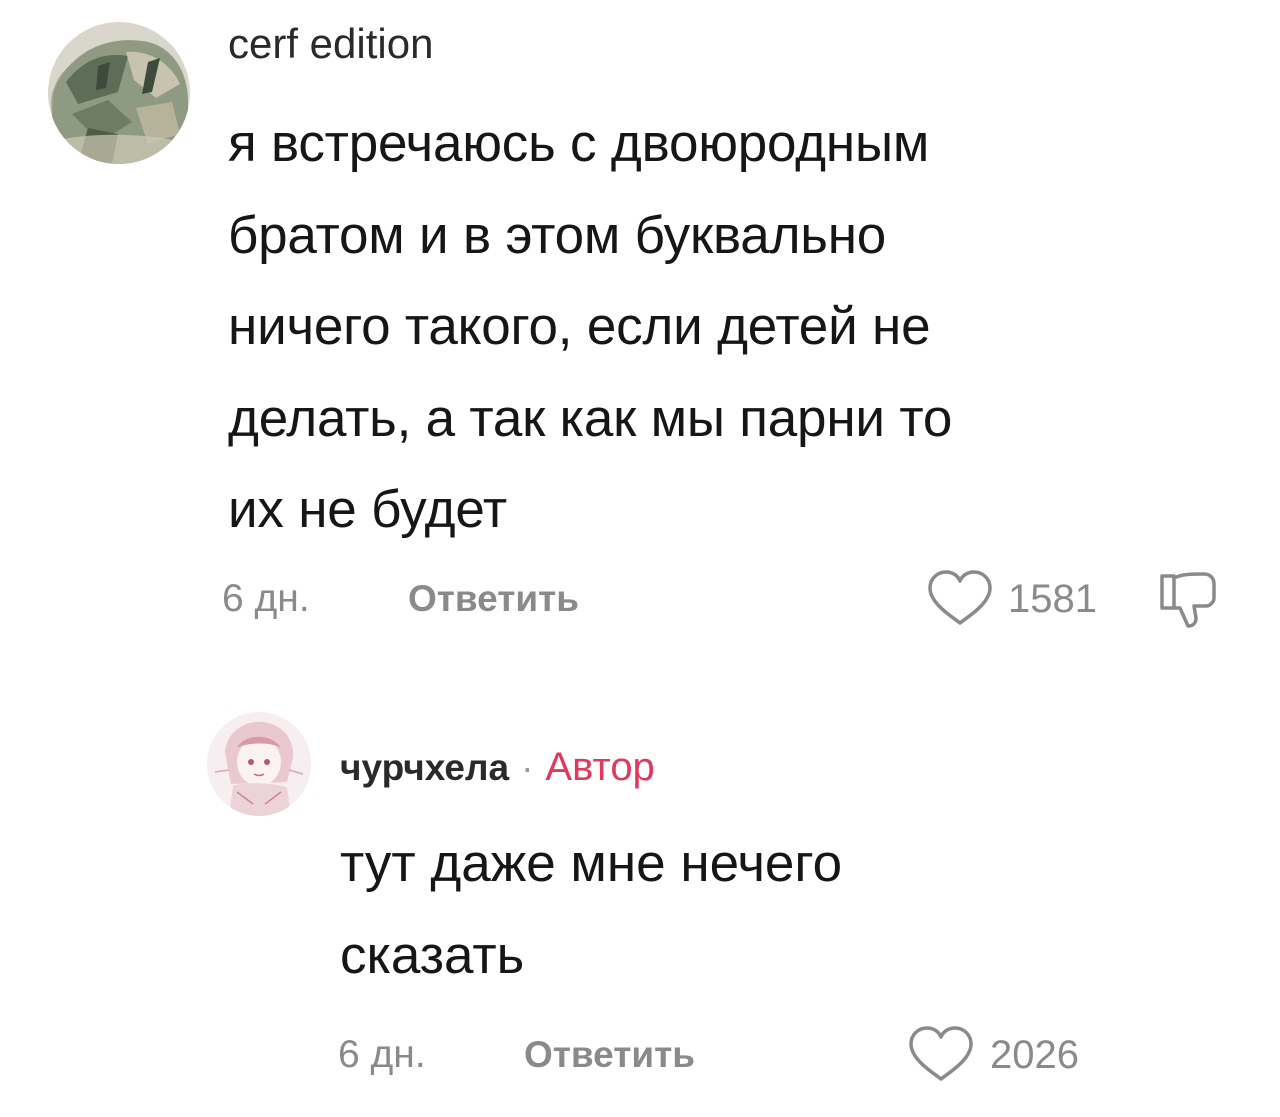 The image size is (1280, 1117). What do you see at coordinates (424, 767) in the screenshot?
I see `reply-author: чурчхела` at bounding box center [424, 767].